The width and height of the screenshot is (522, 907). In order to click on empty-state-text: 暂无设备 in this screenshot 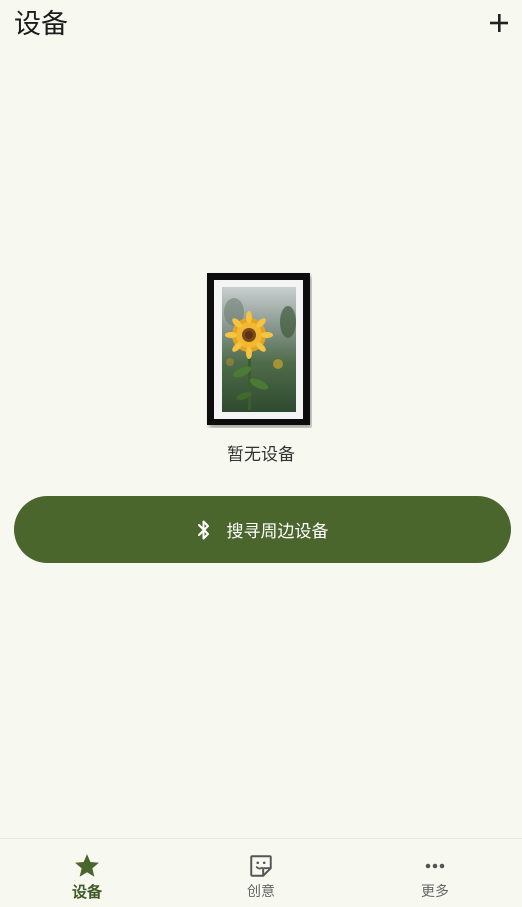, I will do `click(261, 455)`.